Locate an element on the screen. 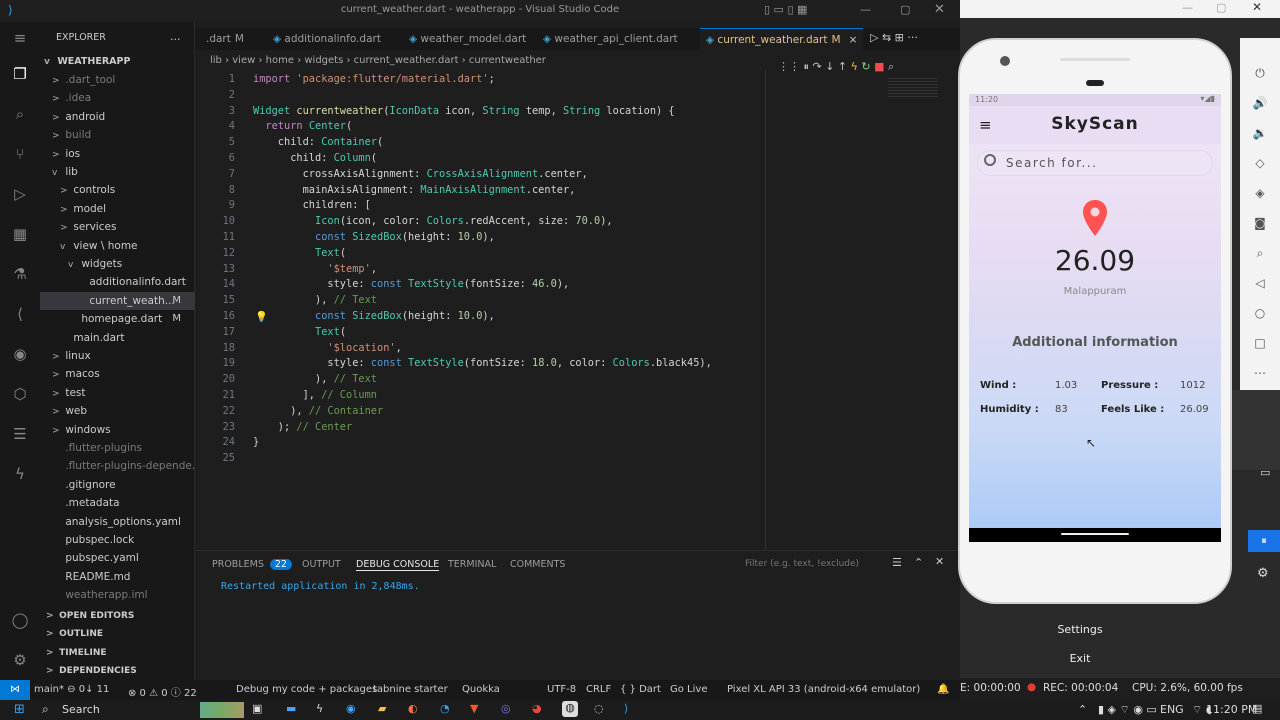  chrome-icon: ◕ is located at coordinates (537, 708).